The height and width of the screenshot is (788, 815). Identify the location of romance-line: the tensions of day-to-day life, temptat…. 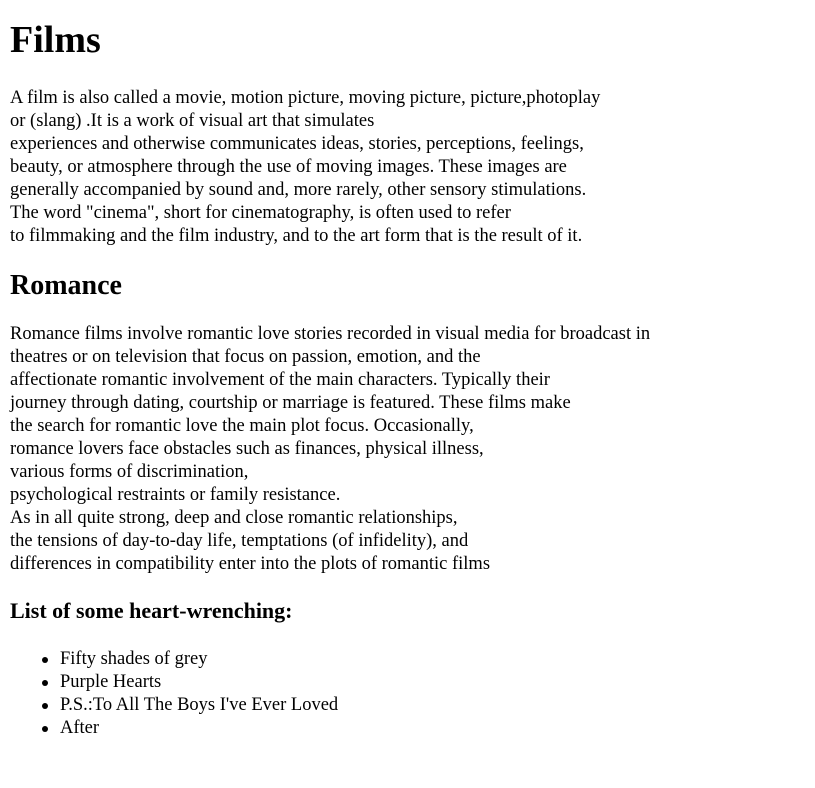
(239, 541).